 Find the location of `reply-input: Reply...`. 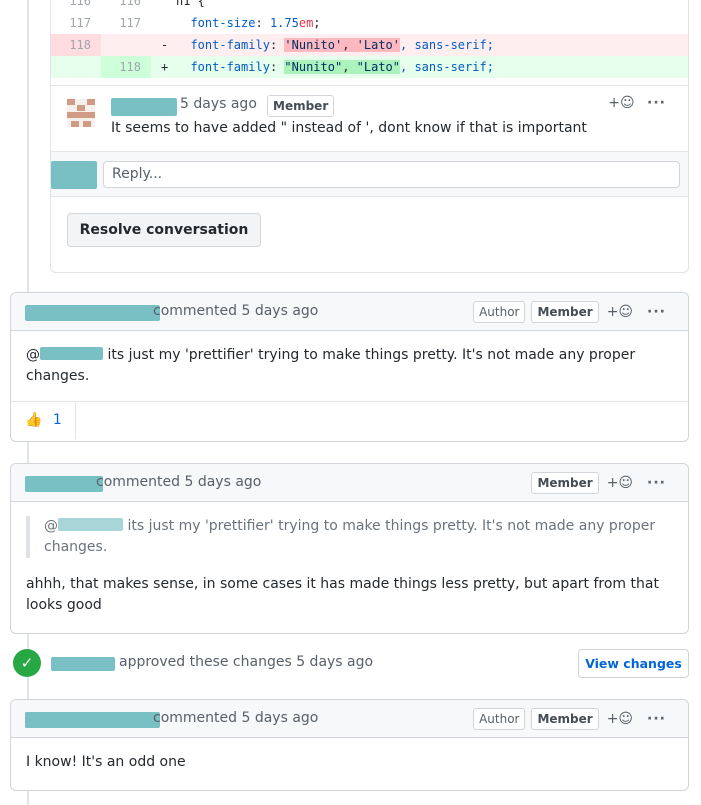

reply-input: Reply... is located at coordinates (391, 174).